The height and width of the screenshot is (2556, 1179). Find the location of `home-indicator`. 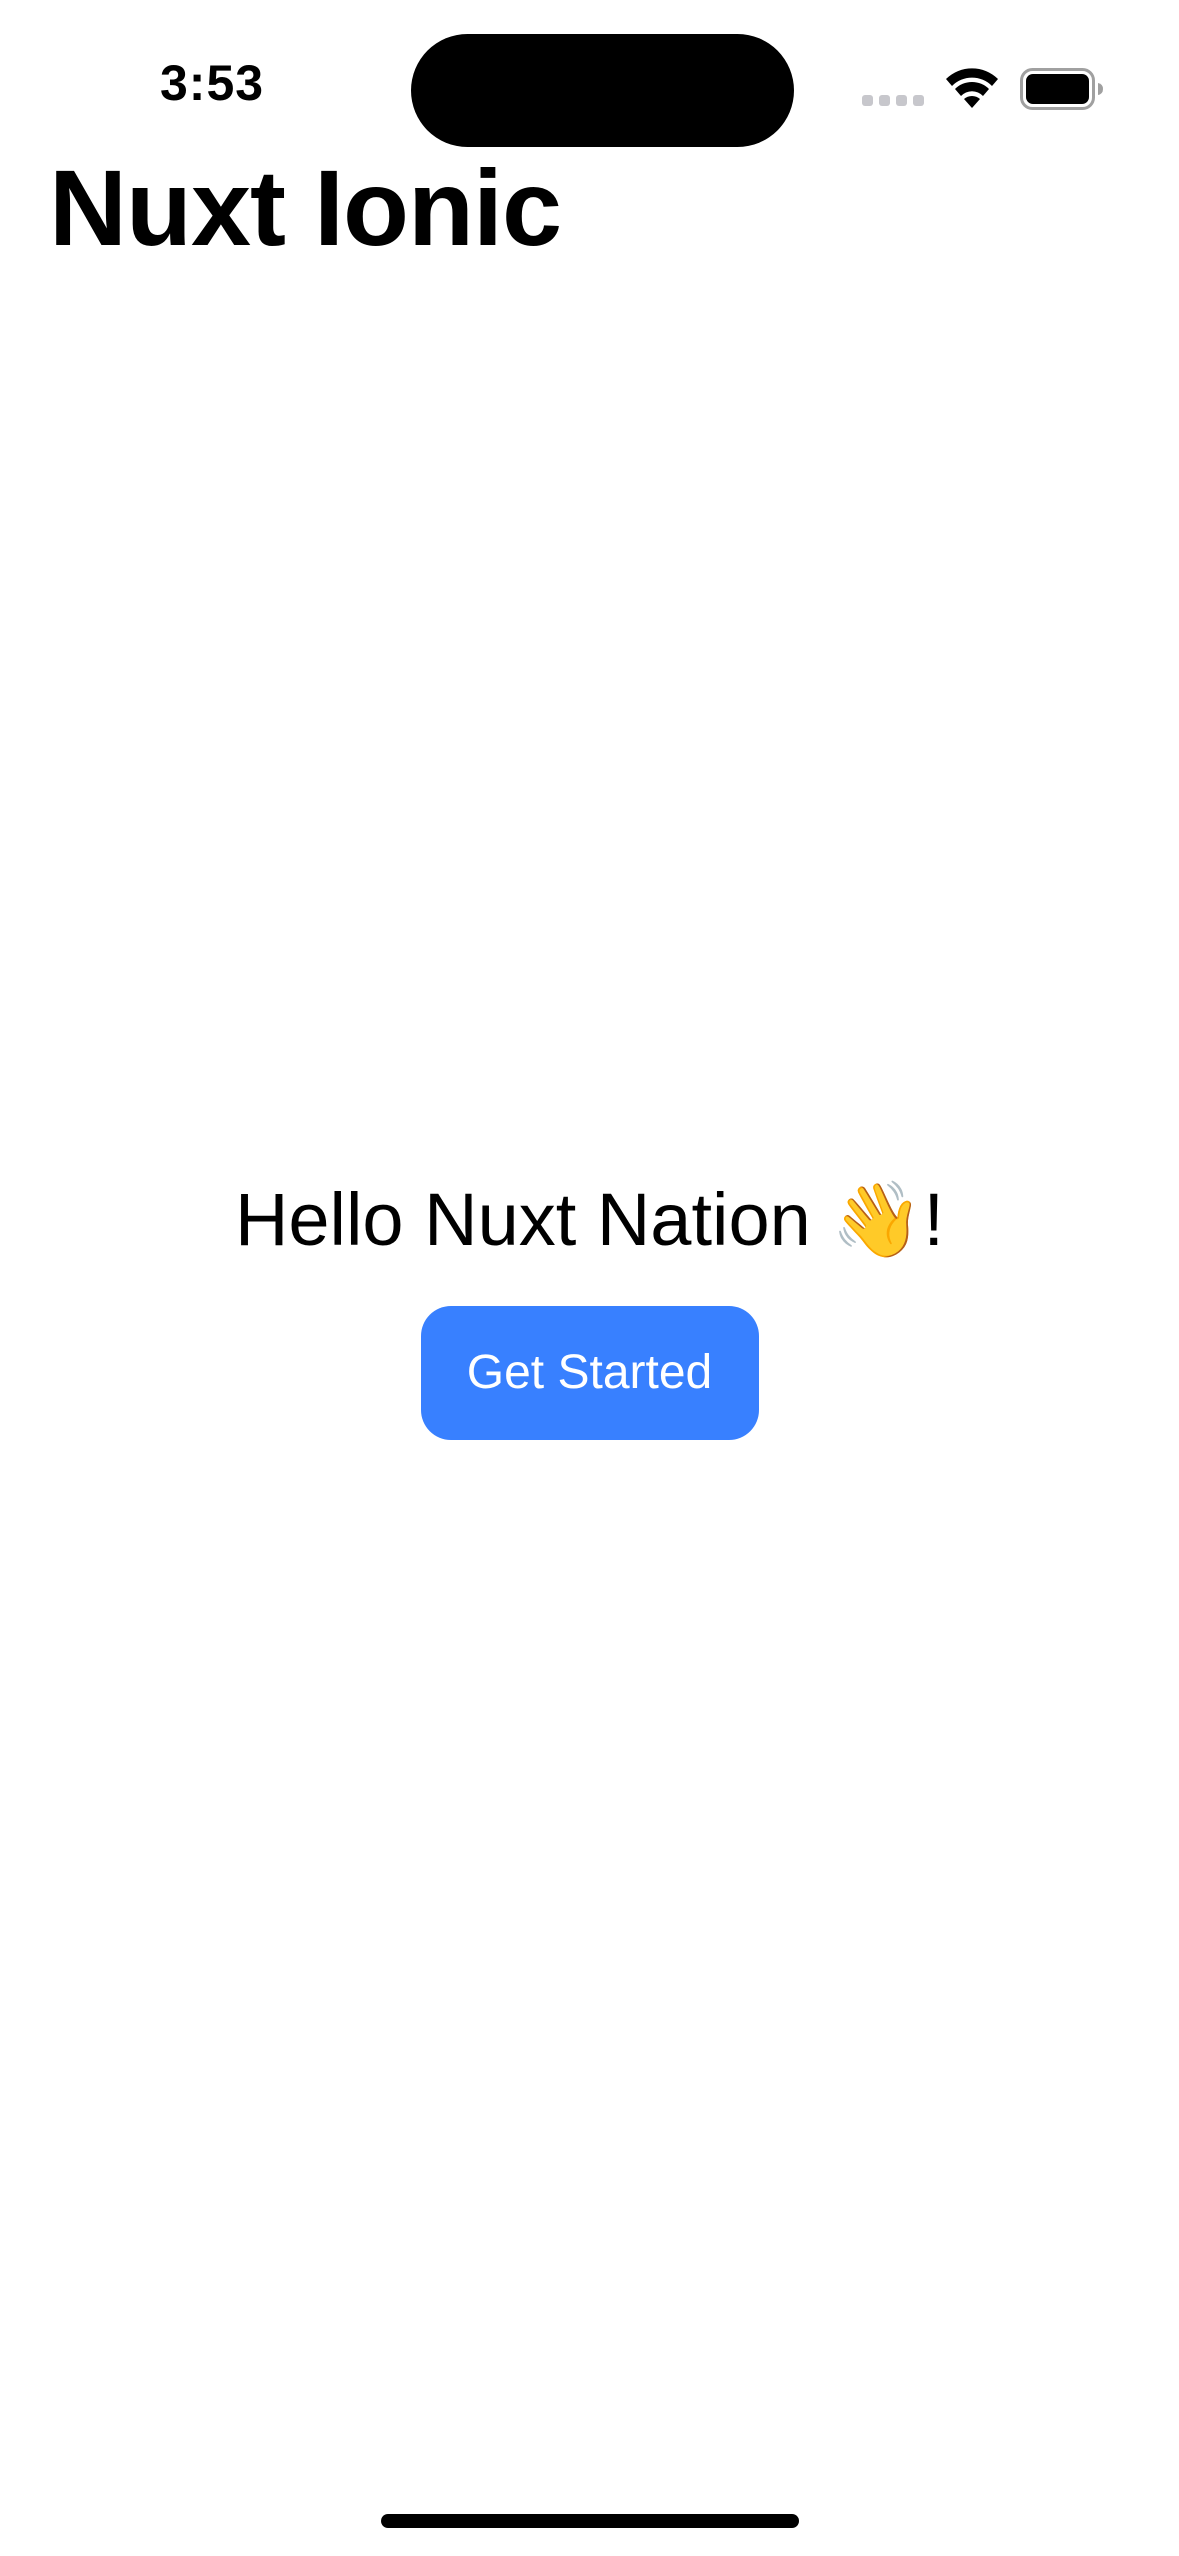

home-indicator is located at coordinates (590, 2521).